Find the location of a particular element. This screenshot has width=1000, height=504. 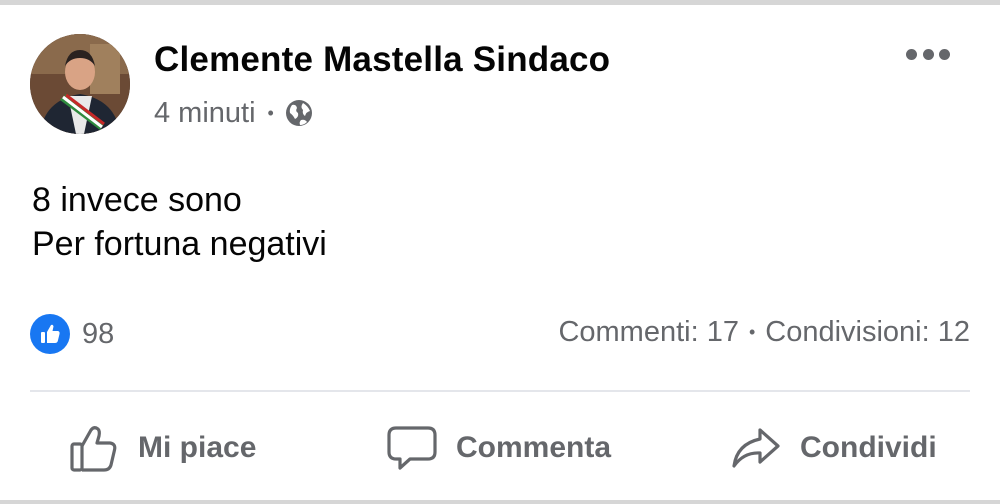

engagement-counts: Commenti: 17 • Condivisioni: 12 is located at coordinates (764, 332).